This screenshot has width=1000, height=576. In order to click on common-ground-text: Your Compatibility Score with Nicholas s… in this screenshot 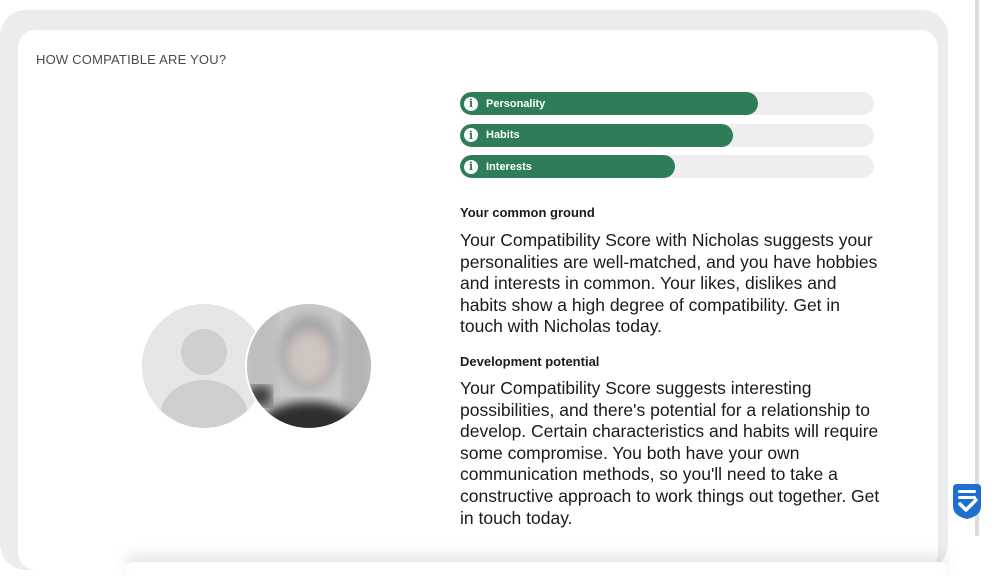, I will do `click(669, 283)`.